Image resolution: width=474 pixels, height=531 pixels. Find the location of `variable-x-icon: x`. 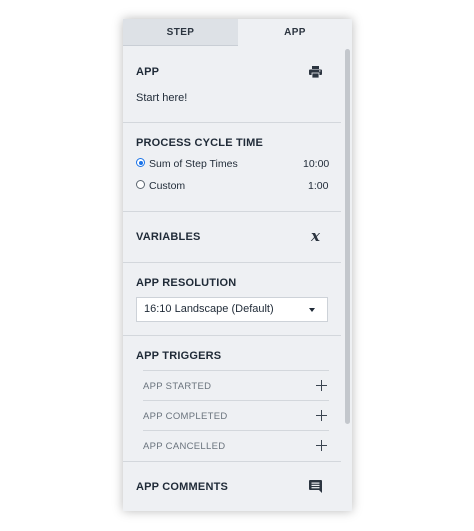

variable-x-icon: x is located at coordinates (315, 236).